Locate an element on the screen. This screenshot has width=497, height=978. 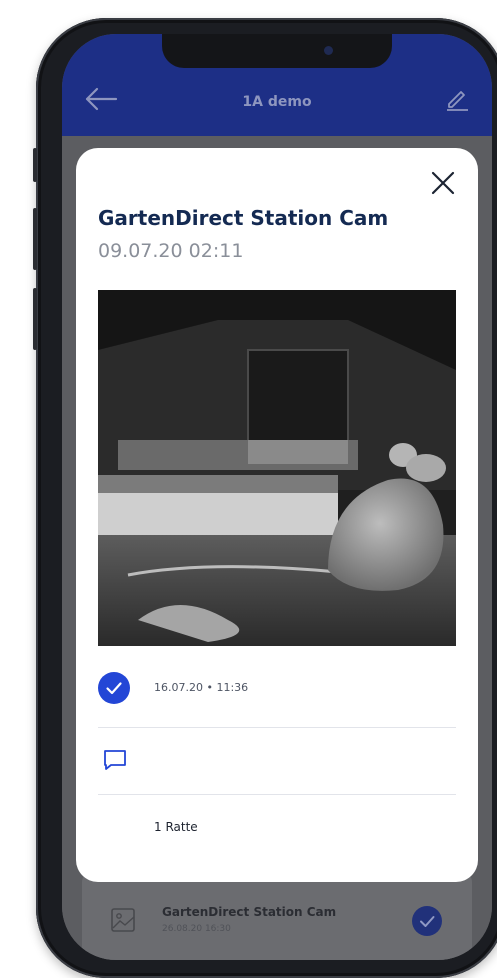
modal-title: GartenDirect Station Cam is located at coordinates (243, 218).